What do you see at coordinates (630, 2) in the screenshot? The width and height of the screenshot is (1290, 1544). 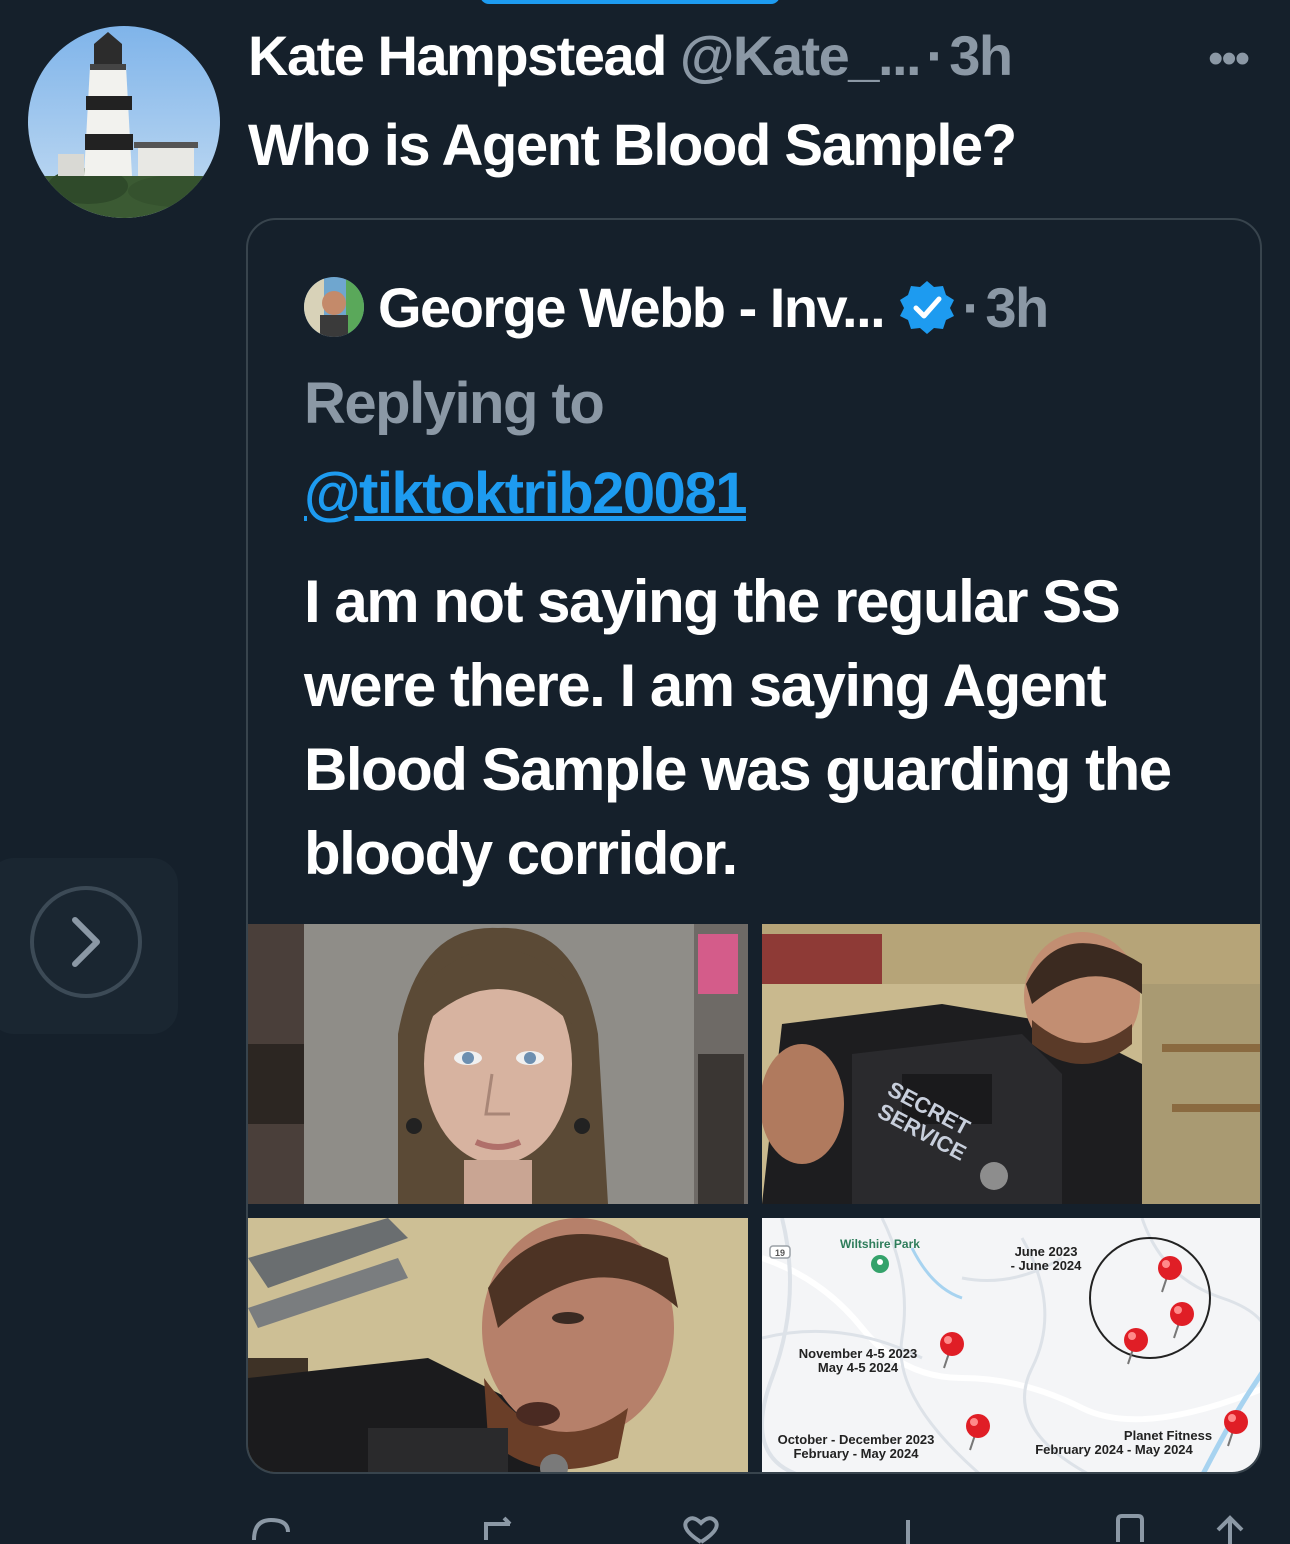 I see `new-posts-pill` at bounding box center [630, 2].